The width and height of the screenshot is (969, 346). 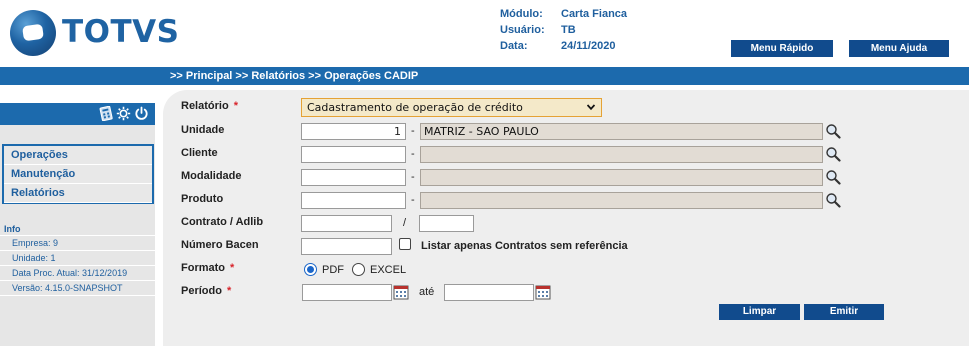 I want to click on power-icon, so click(x=141, y=113).